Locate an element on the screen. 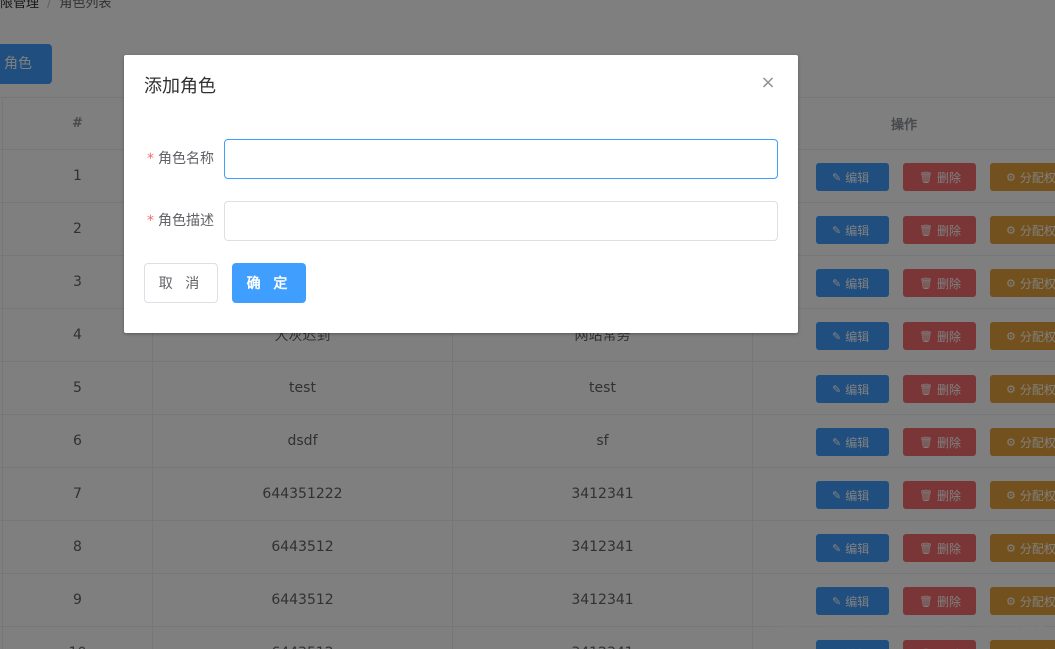 Image resolution: width=1055 pixels, height=649 pixels. role-desc-label-text: 角色描述 is located at coordinates (186, 221).